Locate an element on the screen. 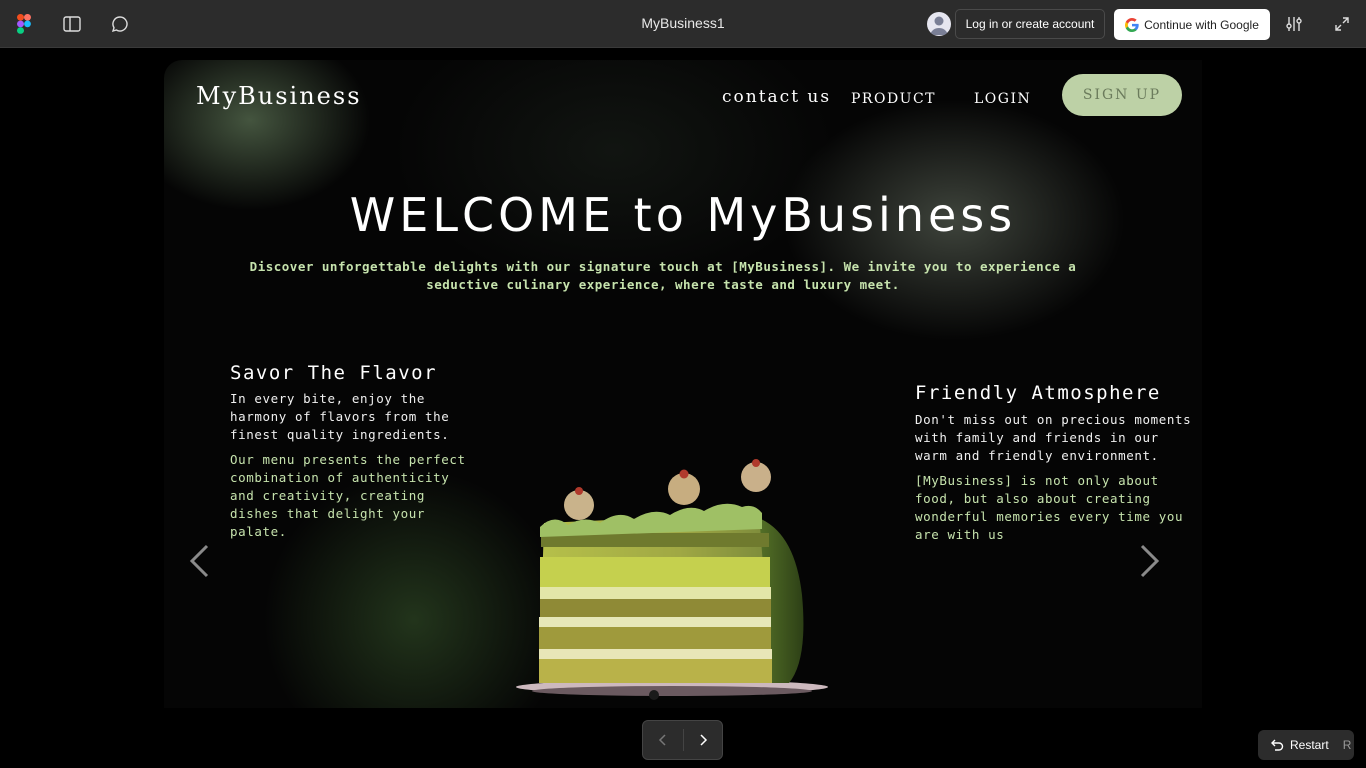  left-column-title: Savor The Flavor is located at coordinates (334, 373).